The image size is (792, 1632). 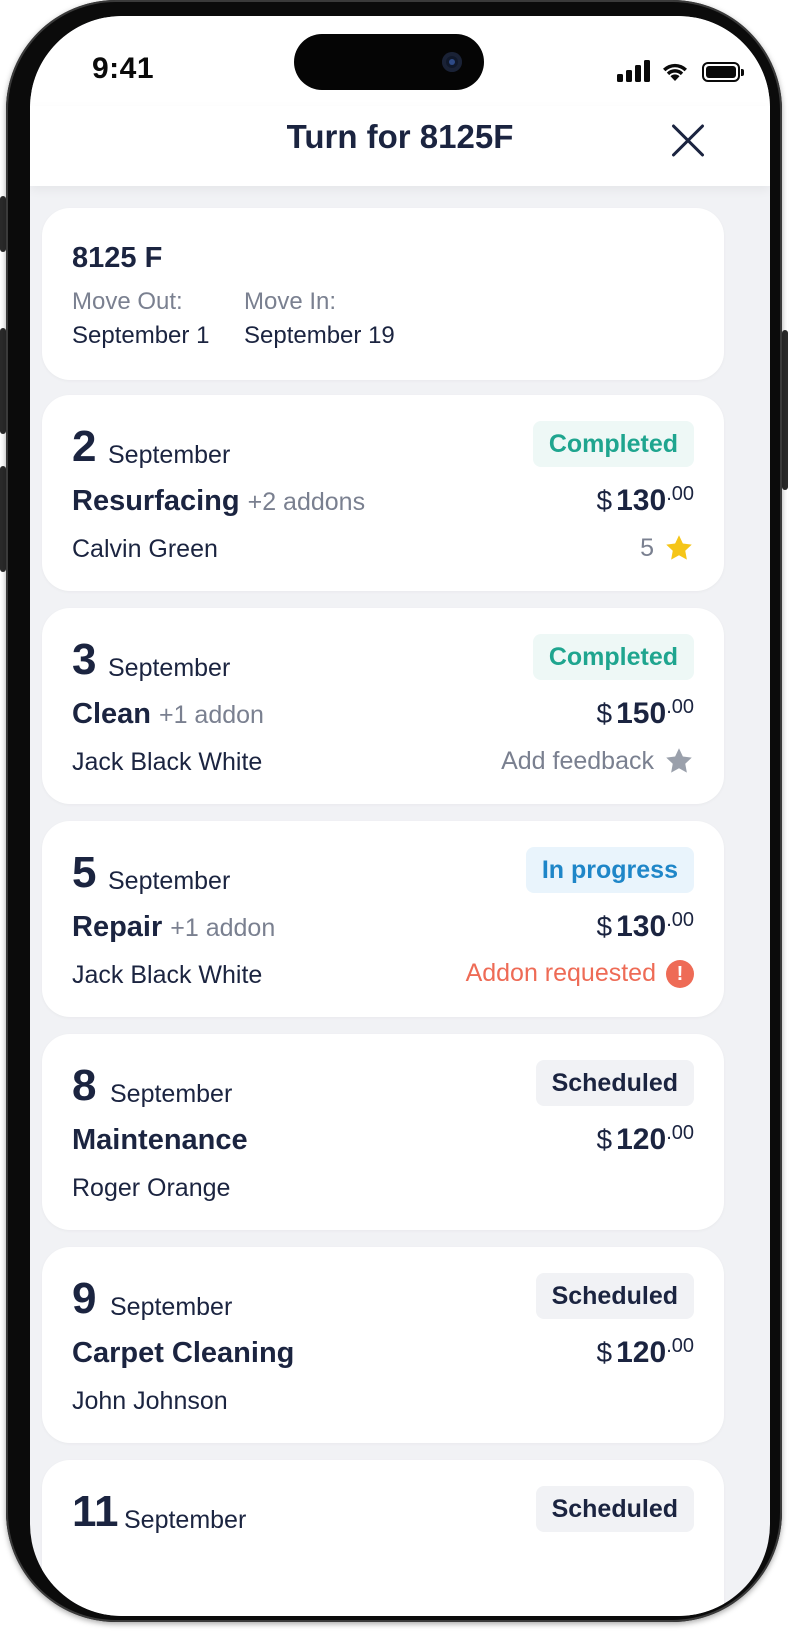 I want to click on power-button, so click(x=785, y=410).